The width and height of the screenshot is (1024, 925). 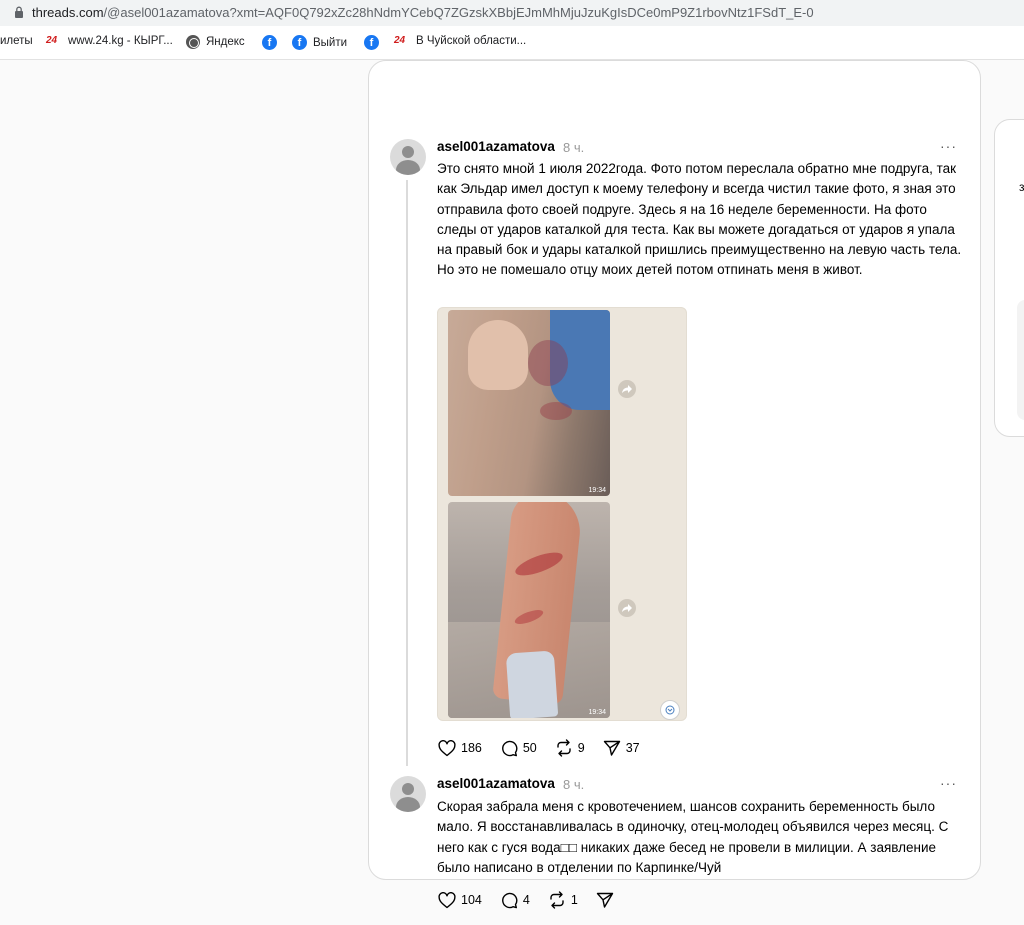 I want to click on repost-button: 9, so click(x=570, y=748).